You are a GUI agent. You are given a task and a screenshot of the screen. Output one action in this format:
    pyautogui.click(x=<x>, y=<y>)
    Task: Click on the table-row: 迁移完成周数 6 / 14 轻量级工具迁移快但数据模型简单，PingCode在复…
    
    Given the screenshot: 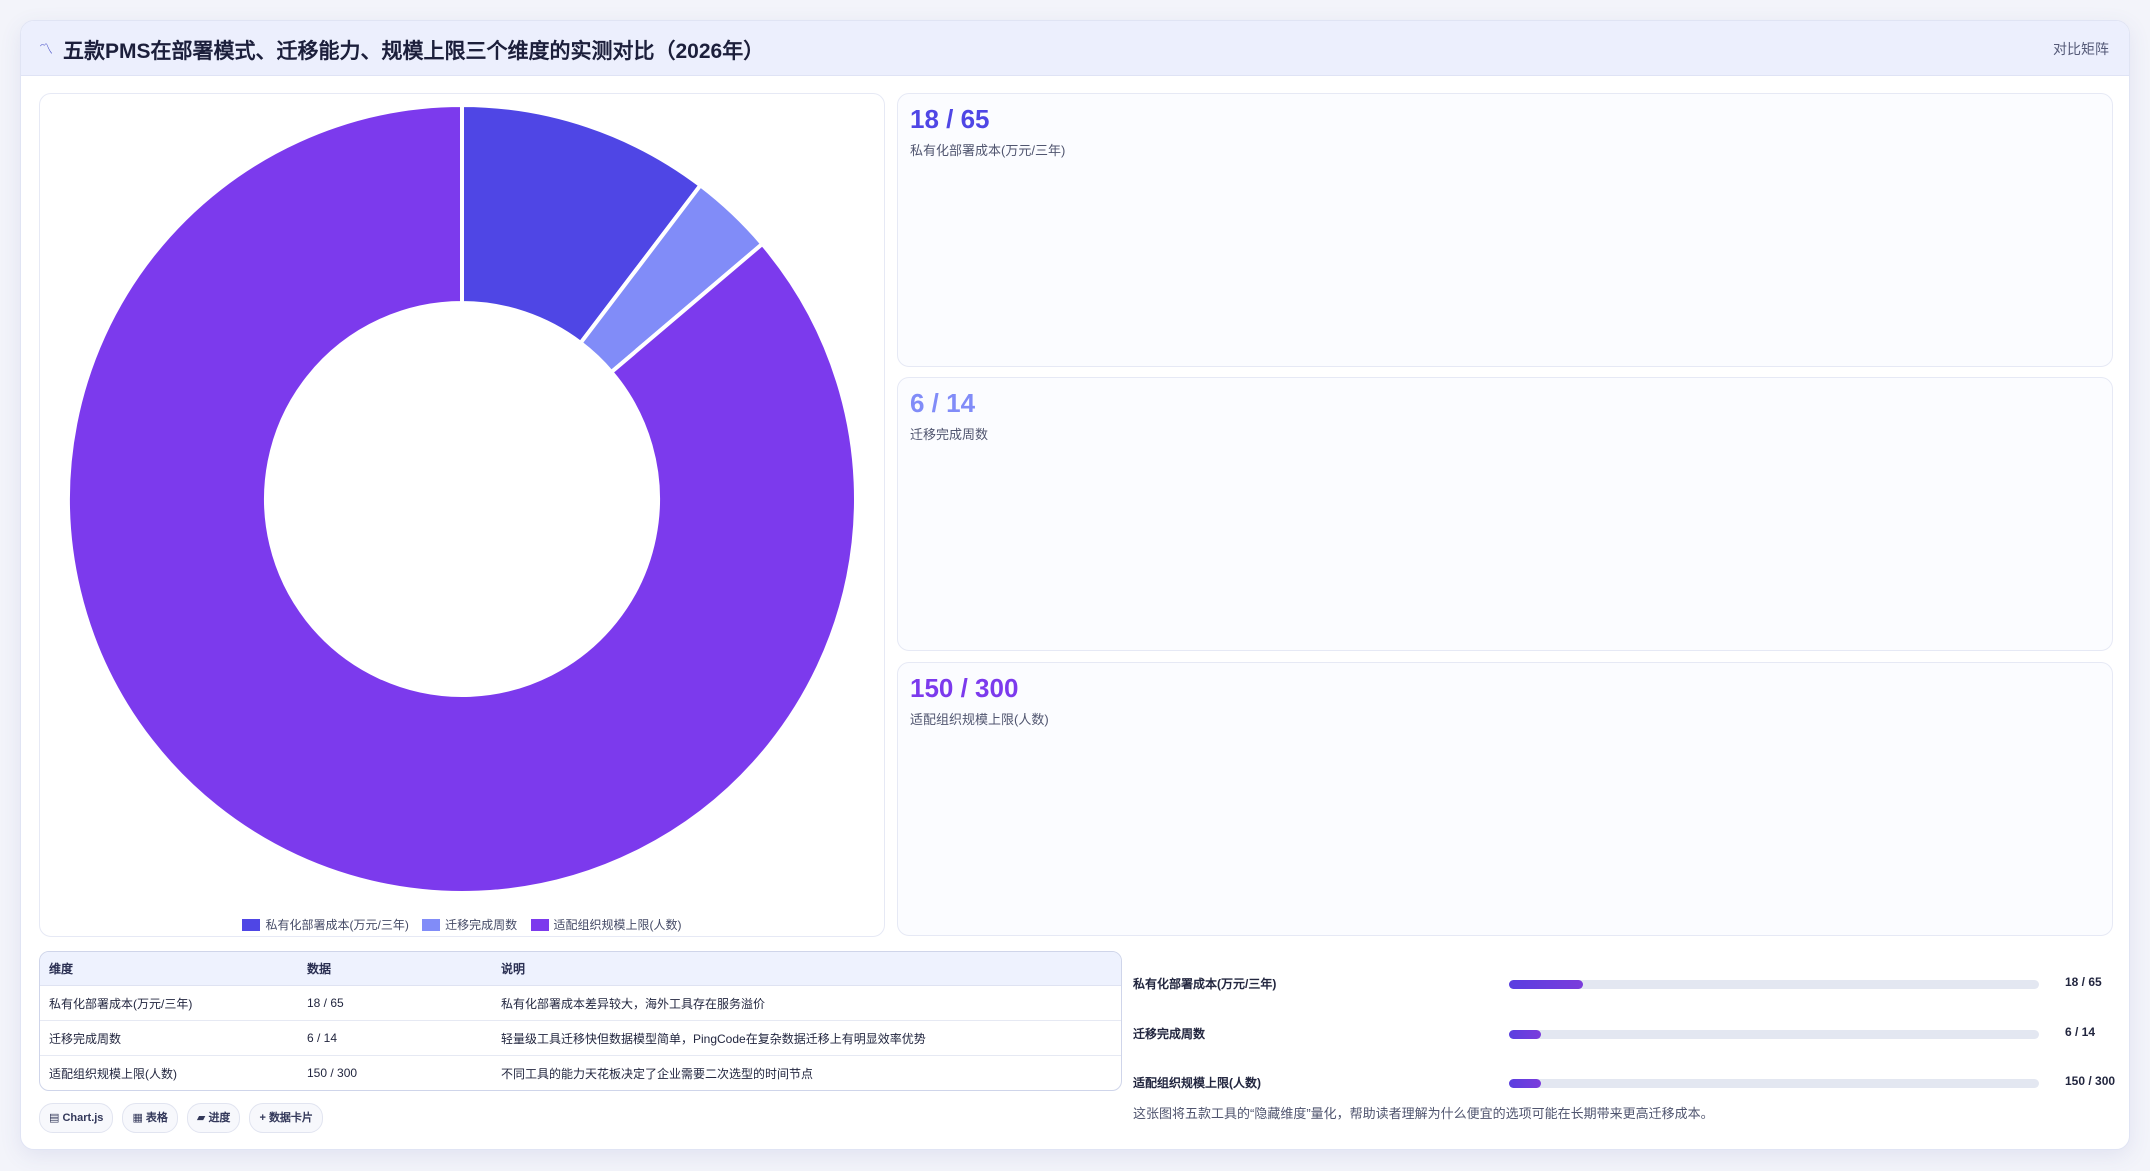 What is the action you would take?
    pyautogui.click(x=580, y=1038)
    